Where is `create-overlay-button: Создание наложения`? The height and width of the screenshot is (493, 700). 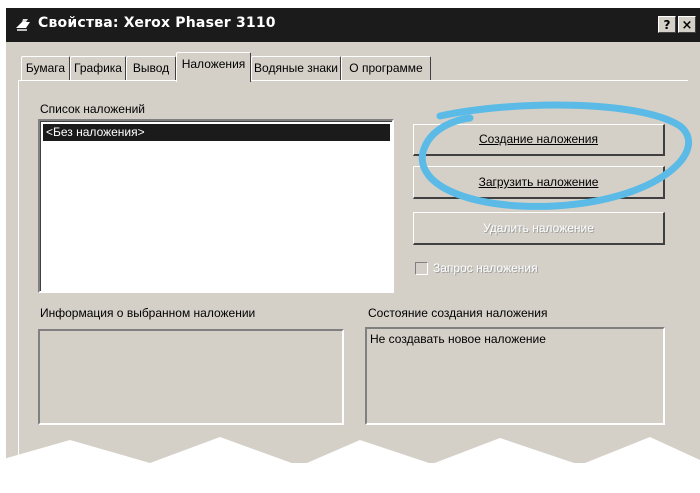
create-overlay-button: Создание наложения is located at coordinates (539, 140).